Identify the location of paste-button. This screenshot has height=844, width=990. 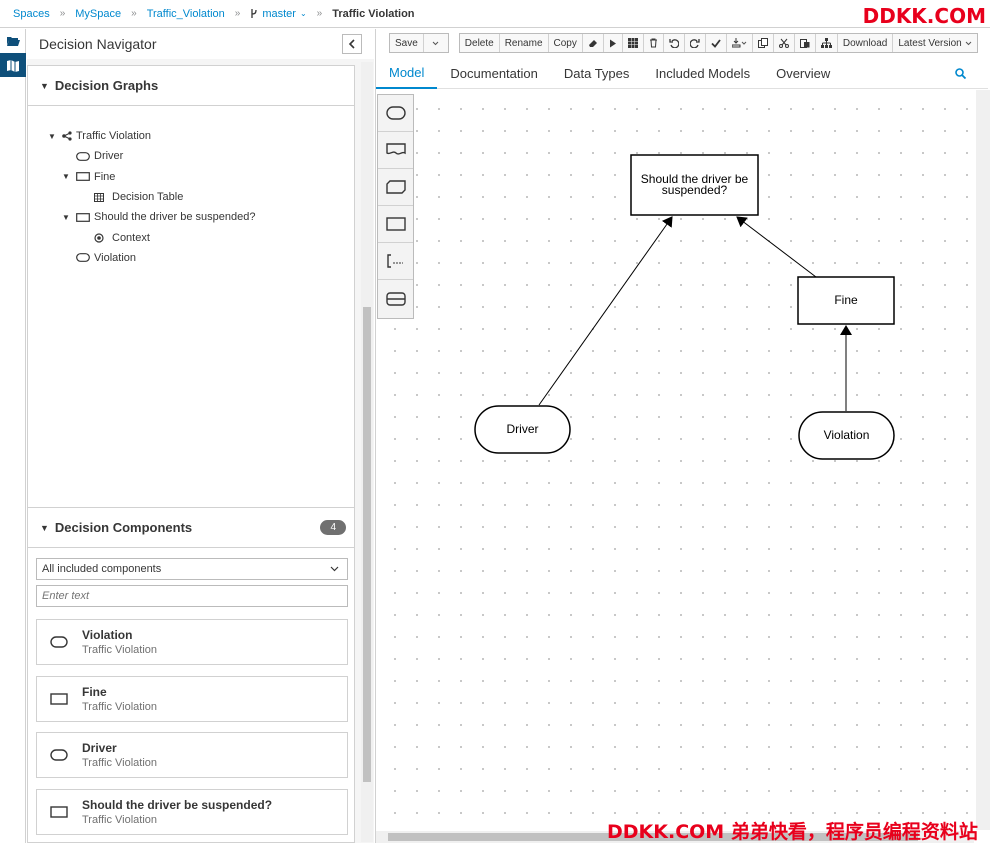
(805, 43).